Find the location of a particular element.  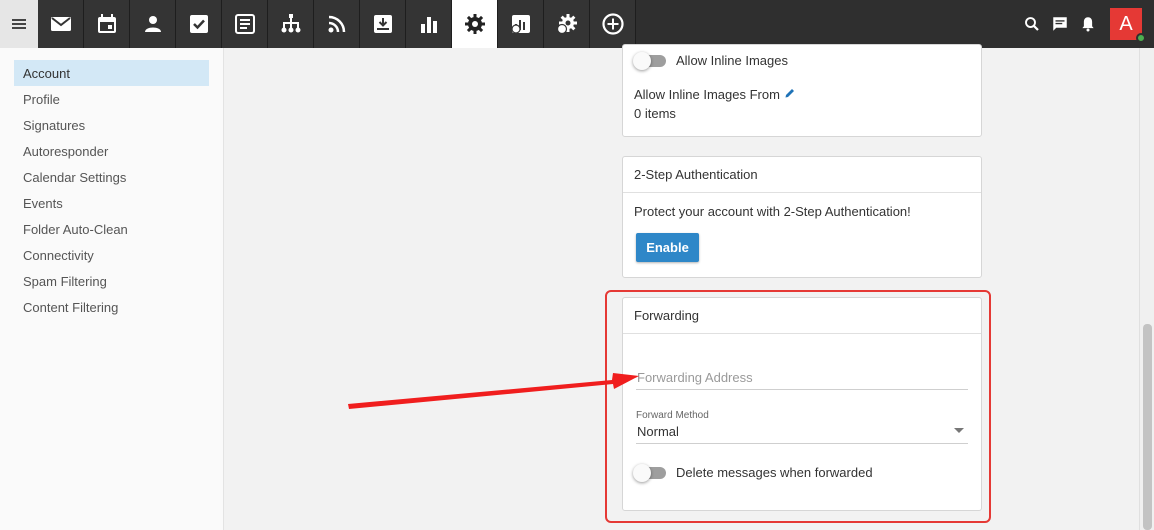

sidebar-item-label: Events is located at coordinates (43, 203).